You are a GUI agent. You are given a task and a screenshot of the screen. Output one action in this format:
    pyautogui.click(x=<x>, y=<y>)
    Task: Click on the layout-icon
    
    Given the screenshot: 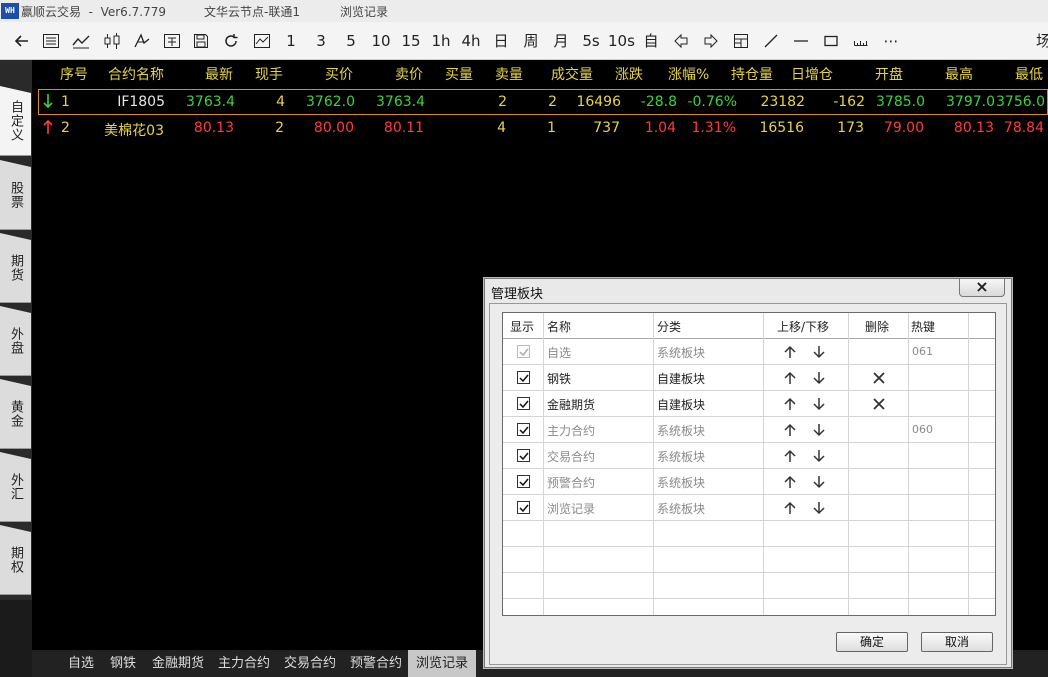 What is the action you would take?
    pyautogui.click(x=741, y=41)
    